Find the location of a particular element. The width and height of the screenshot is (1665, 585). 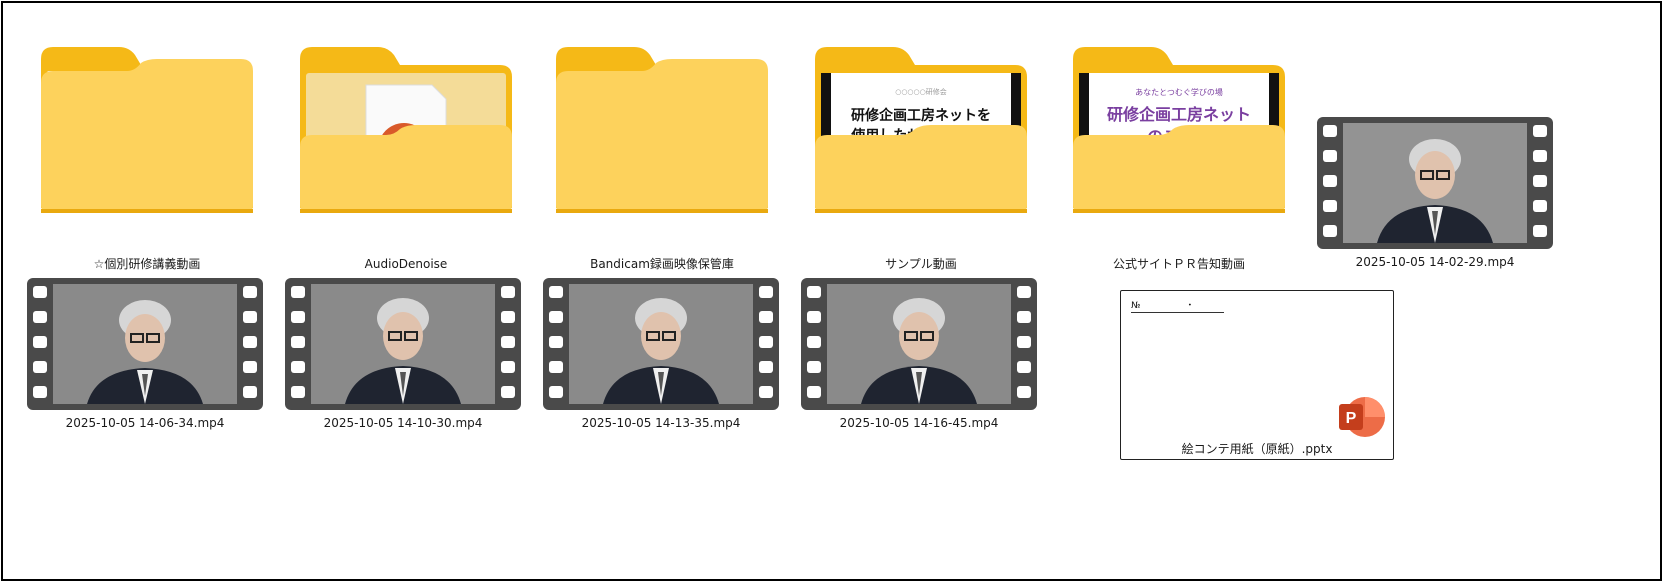

video-file-name: 2025-10-05 14-10-30.mp4 is located at coordinates (403, 423).